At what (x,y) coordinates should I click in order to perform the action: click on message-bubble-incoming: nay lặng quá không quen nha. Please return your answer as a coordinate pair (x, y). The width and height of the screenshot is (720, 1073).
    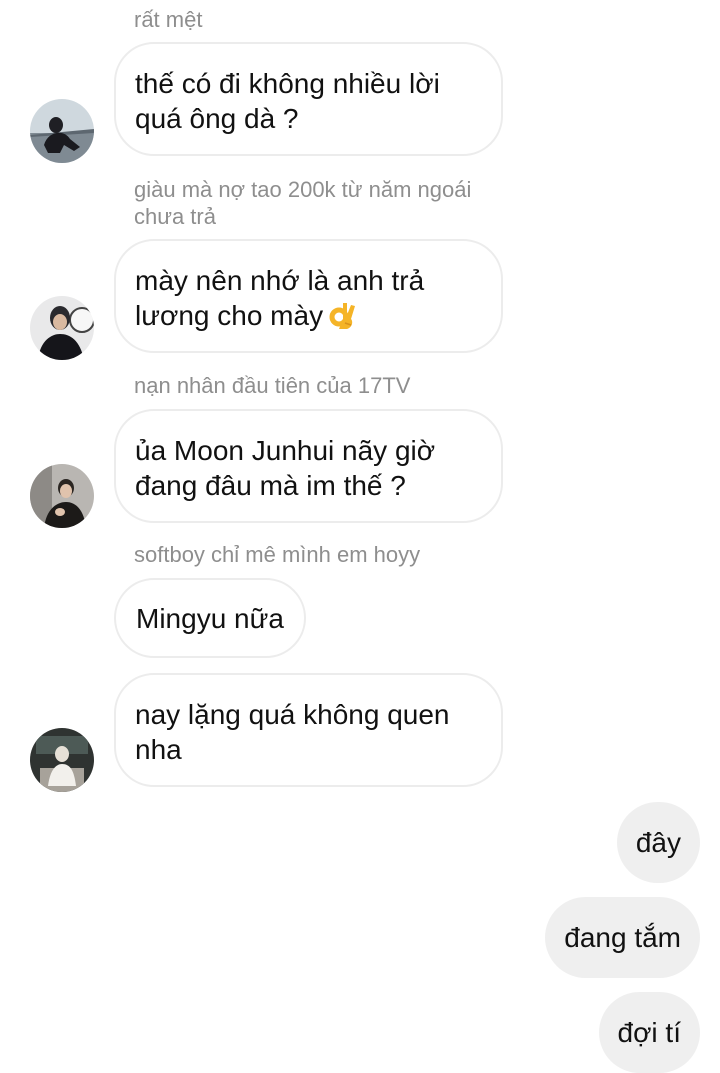
    Looking at the image, I should click on (308, 730).